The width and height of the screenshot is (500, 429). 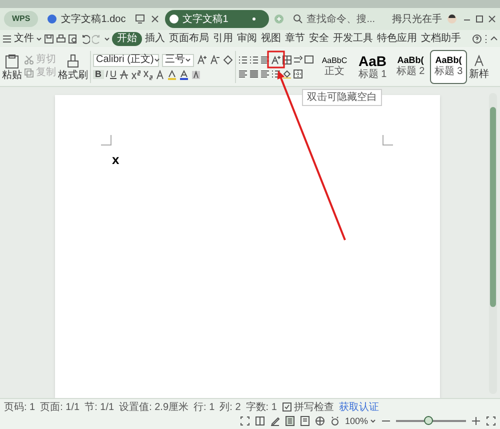 What do you see at coordinates (271, 39) in the screenshot?
I see `menu-tab: 视图` at bounding box center [271, 39].